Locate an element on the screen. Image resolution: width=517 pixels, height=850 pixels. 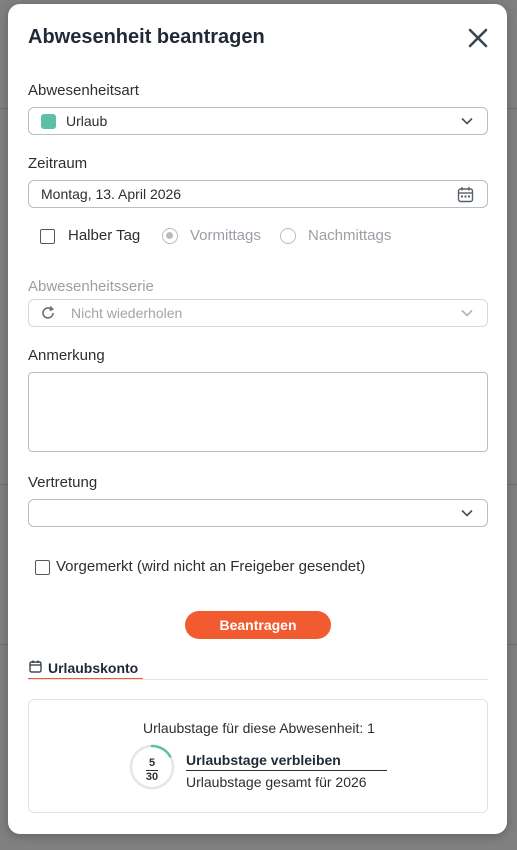
absence-type-color-swatch is located at coordinates (48, 121).